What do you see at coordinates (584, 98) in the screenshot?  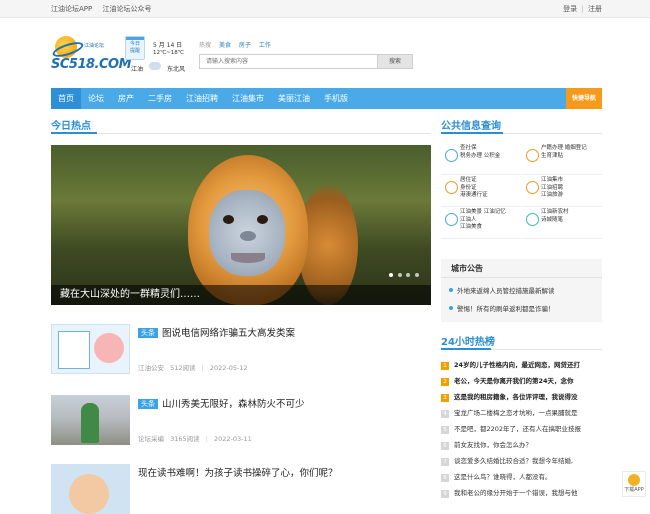 I see `quick-nav-button: 快捷导航` at bounding box center [584, 98].